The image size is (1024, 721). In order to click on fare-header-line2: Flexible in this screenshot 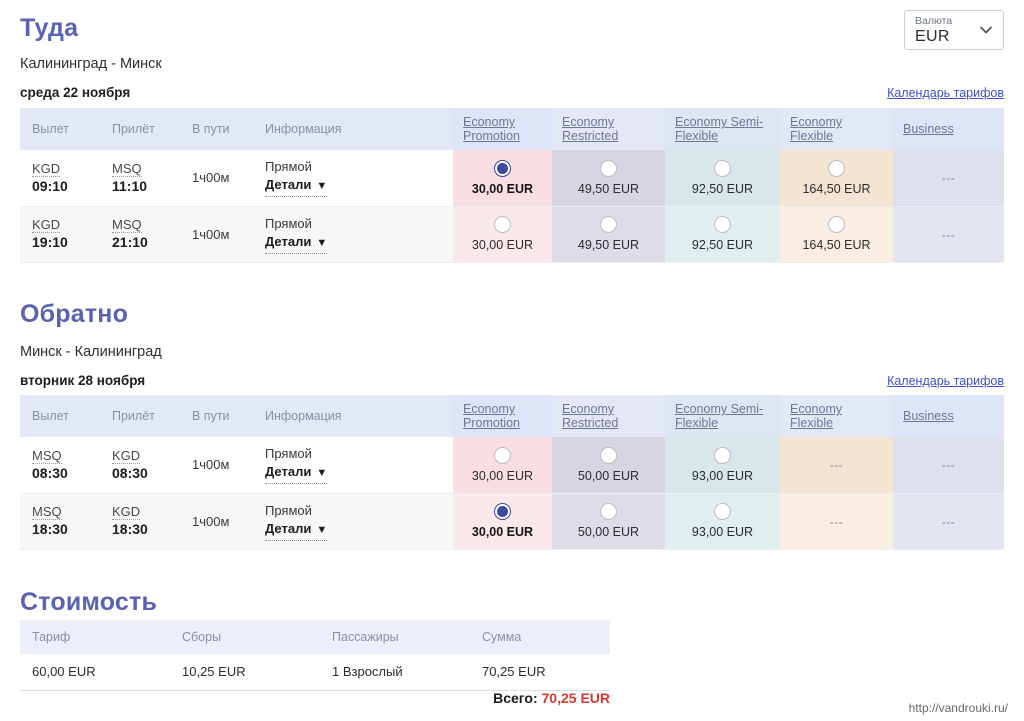, I will do `click(697, 136)`.